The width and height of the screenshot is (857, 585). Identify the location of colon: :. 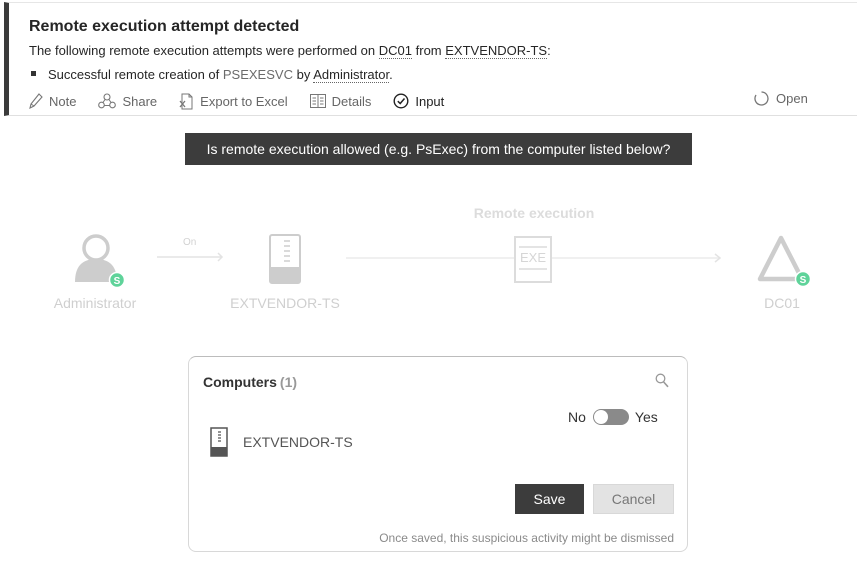
(549, 50).